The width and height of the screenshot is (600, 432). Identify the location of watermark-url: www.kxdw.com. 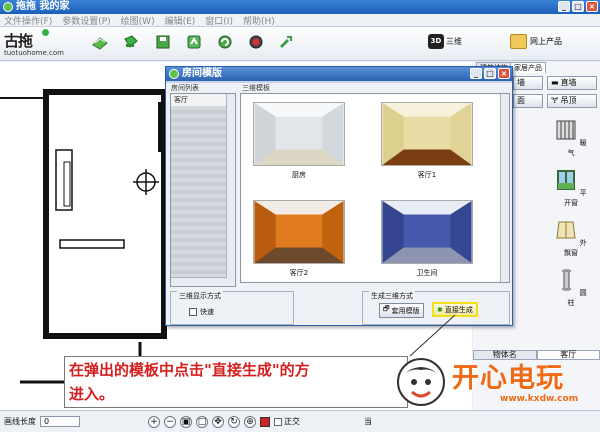
(539, 399).